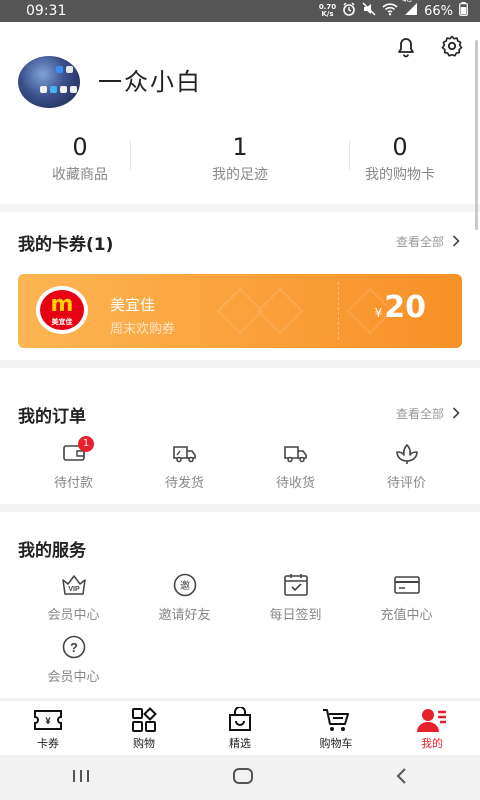 The image size is (480, 800). Describe the element at coordinates (86, 444) in the screenshot. I see `unpaid-badge: 1` at that location.